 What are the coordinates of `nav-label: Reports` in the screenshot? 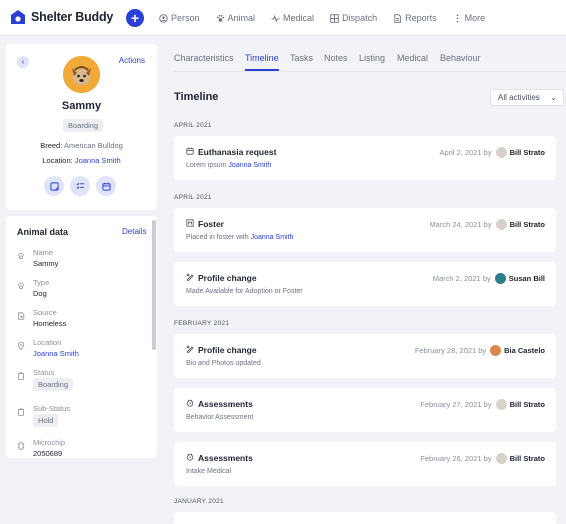 It's located at (421, 18).